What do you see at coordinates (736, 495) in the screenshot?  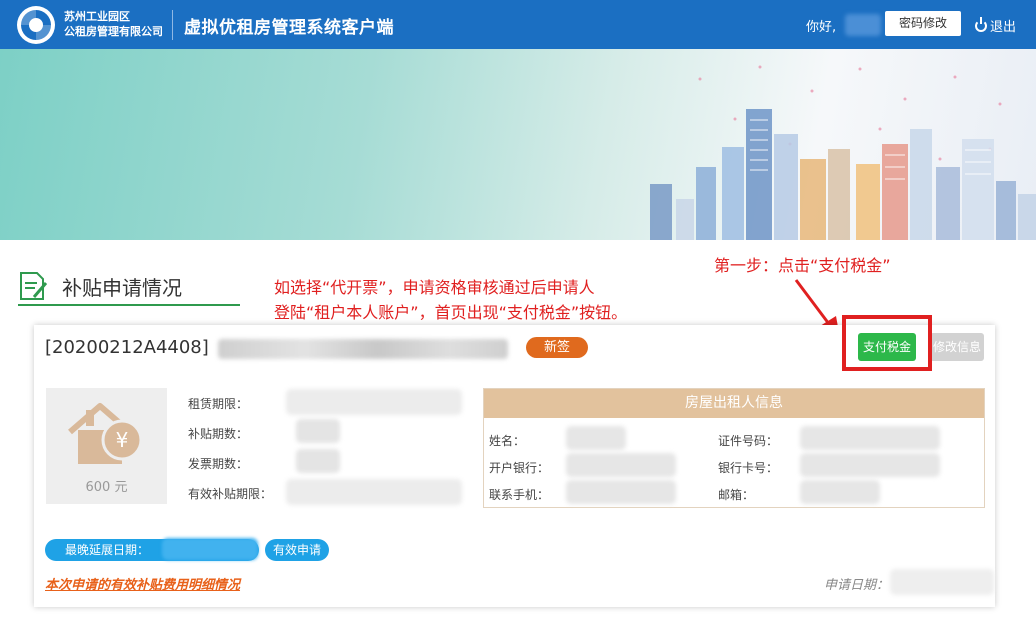 I see `landlord-email-label: 邮箱：` at bounding box center [736, 495].